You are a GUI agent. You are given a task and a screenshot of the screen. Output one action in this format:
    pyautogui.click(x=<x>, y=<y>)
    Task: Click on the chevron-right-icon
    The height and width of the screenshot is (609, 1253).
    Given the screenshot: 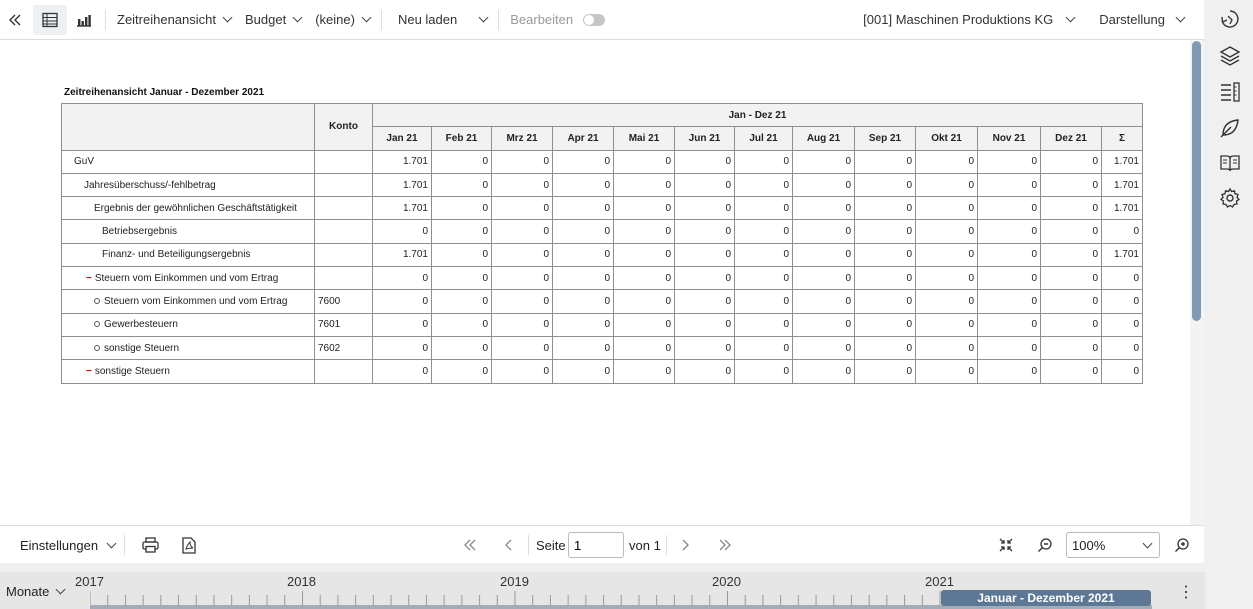 What is the action you would take?
    pyautogui.click(x=685, y=545)
    